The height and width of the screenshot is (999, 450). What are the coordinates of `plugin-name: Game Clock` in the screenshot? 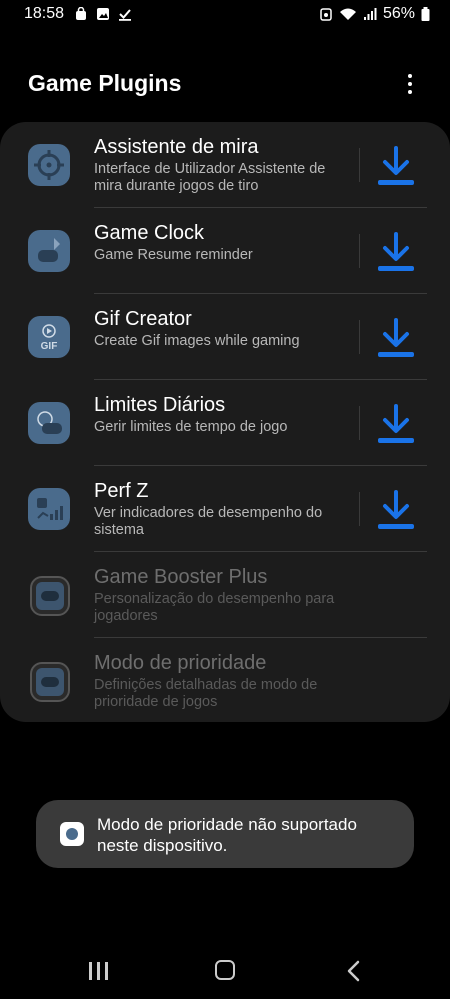 It's located at (149, 233).